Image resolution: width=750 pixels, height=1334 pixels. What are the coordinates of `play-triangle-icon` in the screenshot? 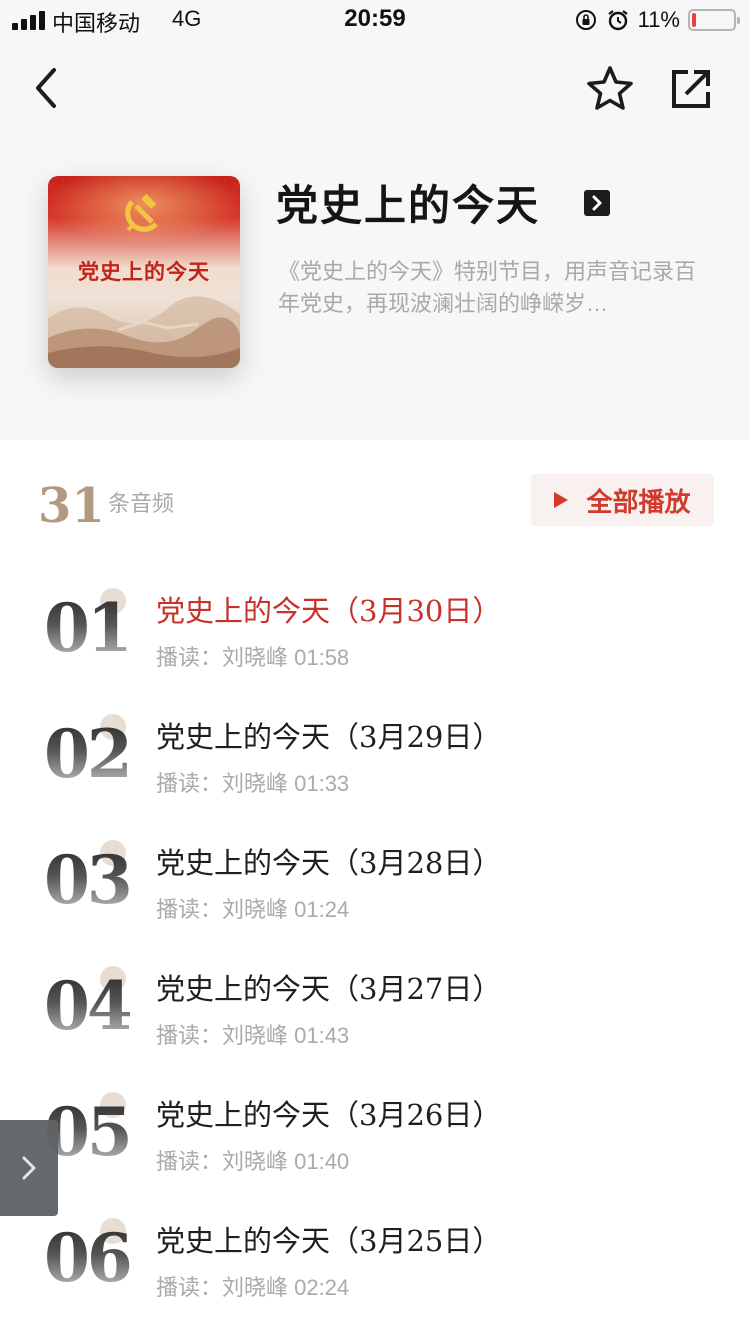 It's located at (561, 500).